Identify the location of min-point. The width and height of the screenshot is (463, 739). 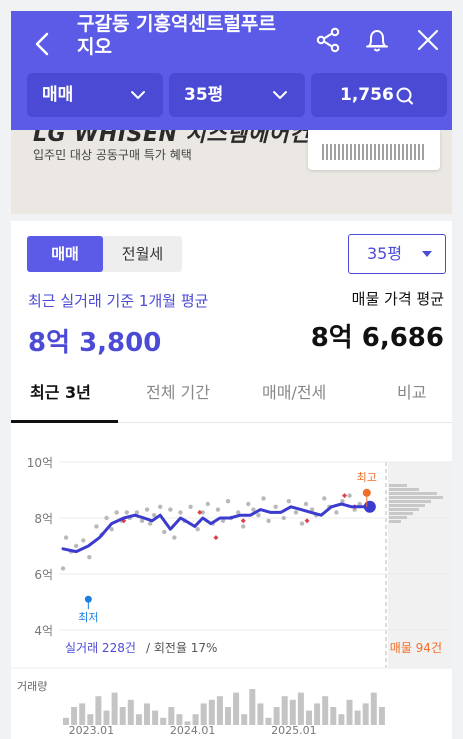
(88, 599).